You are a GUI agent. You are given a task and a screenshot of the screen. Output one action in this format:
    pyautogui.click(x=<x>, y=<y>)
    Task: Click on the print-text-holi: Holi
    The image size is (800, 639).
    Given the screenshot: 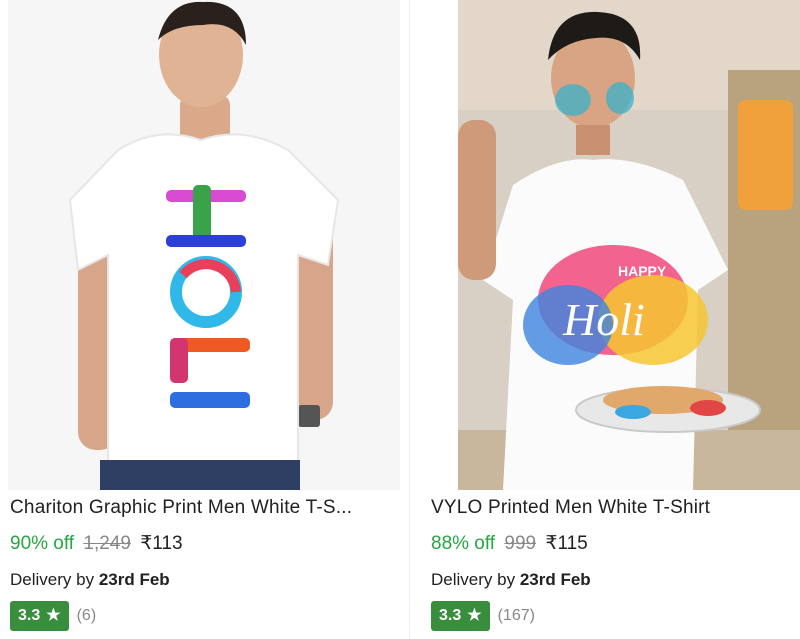 What is the action you would take?
    pyautogui.click(x=603, y=319)
    